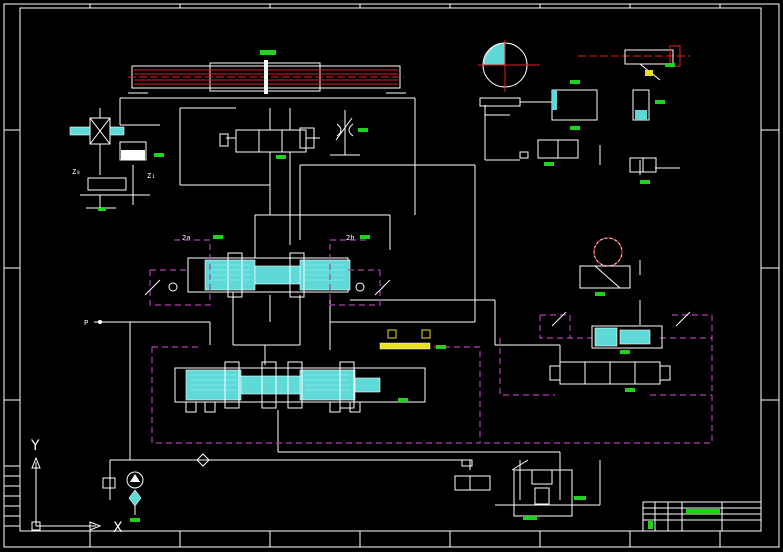 The image size is (783, 552). I want to click on coordinate-axes, so click(66, 493).